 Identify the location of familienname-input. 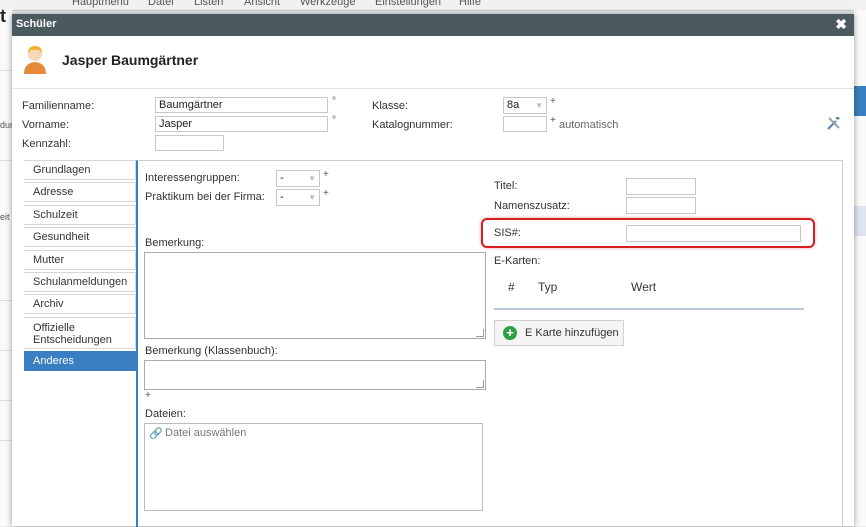
(241, 105).